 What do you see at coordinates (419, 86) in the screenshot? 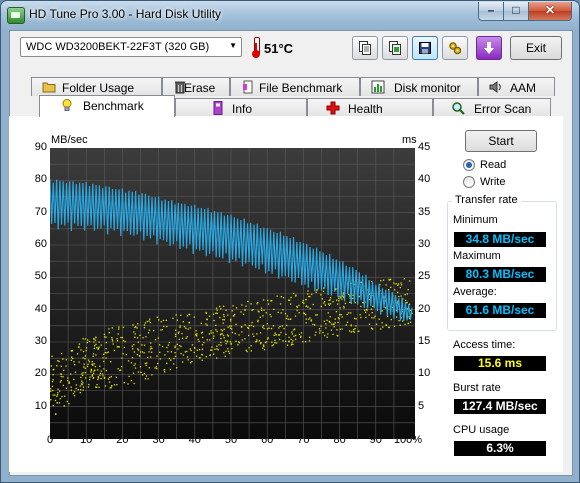
I see `tab-disk-monitor: Disk monitor` at bounding box center [419, 86].